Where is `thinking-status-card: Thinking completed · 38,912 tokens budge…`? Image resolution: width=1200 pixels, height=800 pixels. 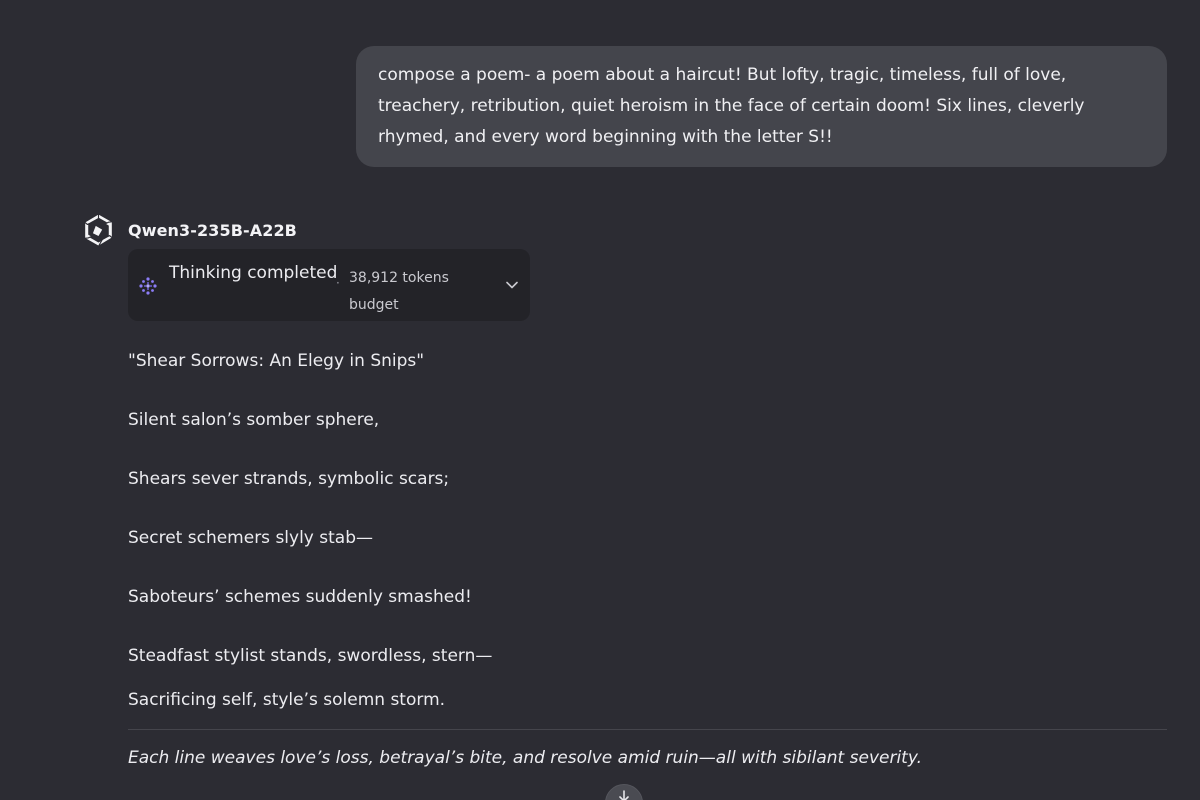 thinking-status-card: Thinking completed · 38,912 tokens budge… is located at coordinates (329, 285).